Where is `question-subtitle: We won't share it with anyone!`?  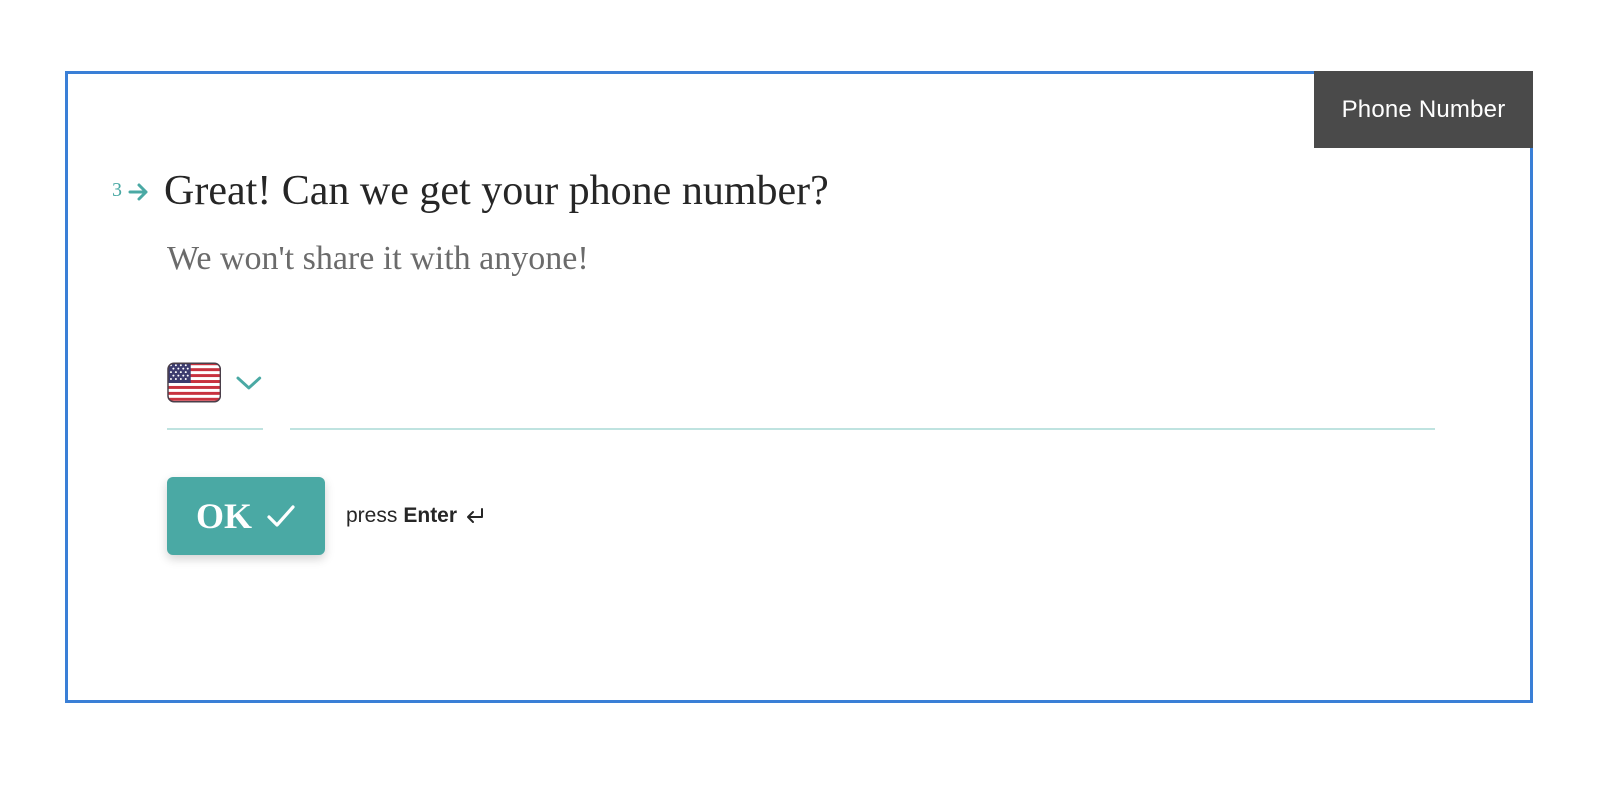 question-subtitle: We won't share it with anyone! is located at coordinates (378, 258).